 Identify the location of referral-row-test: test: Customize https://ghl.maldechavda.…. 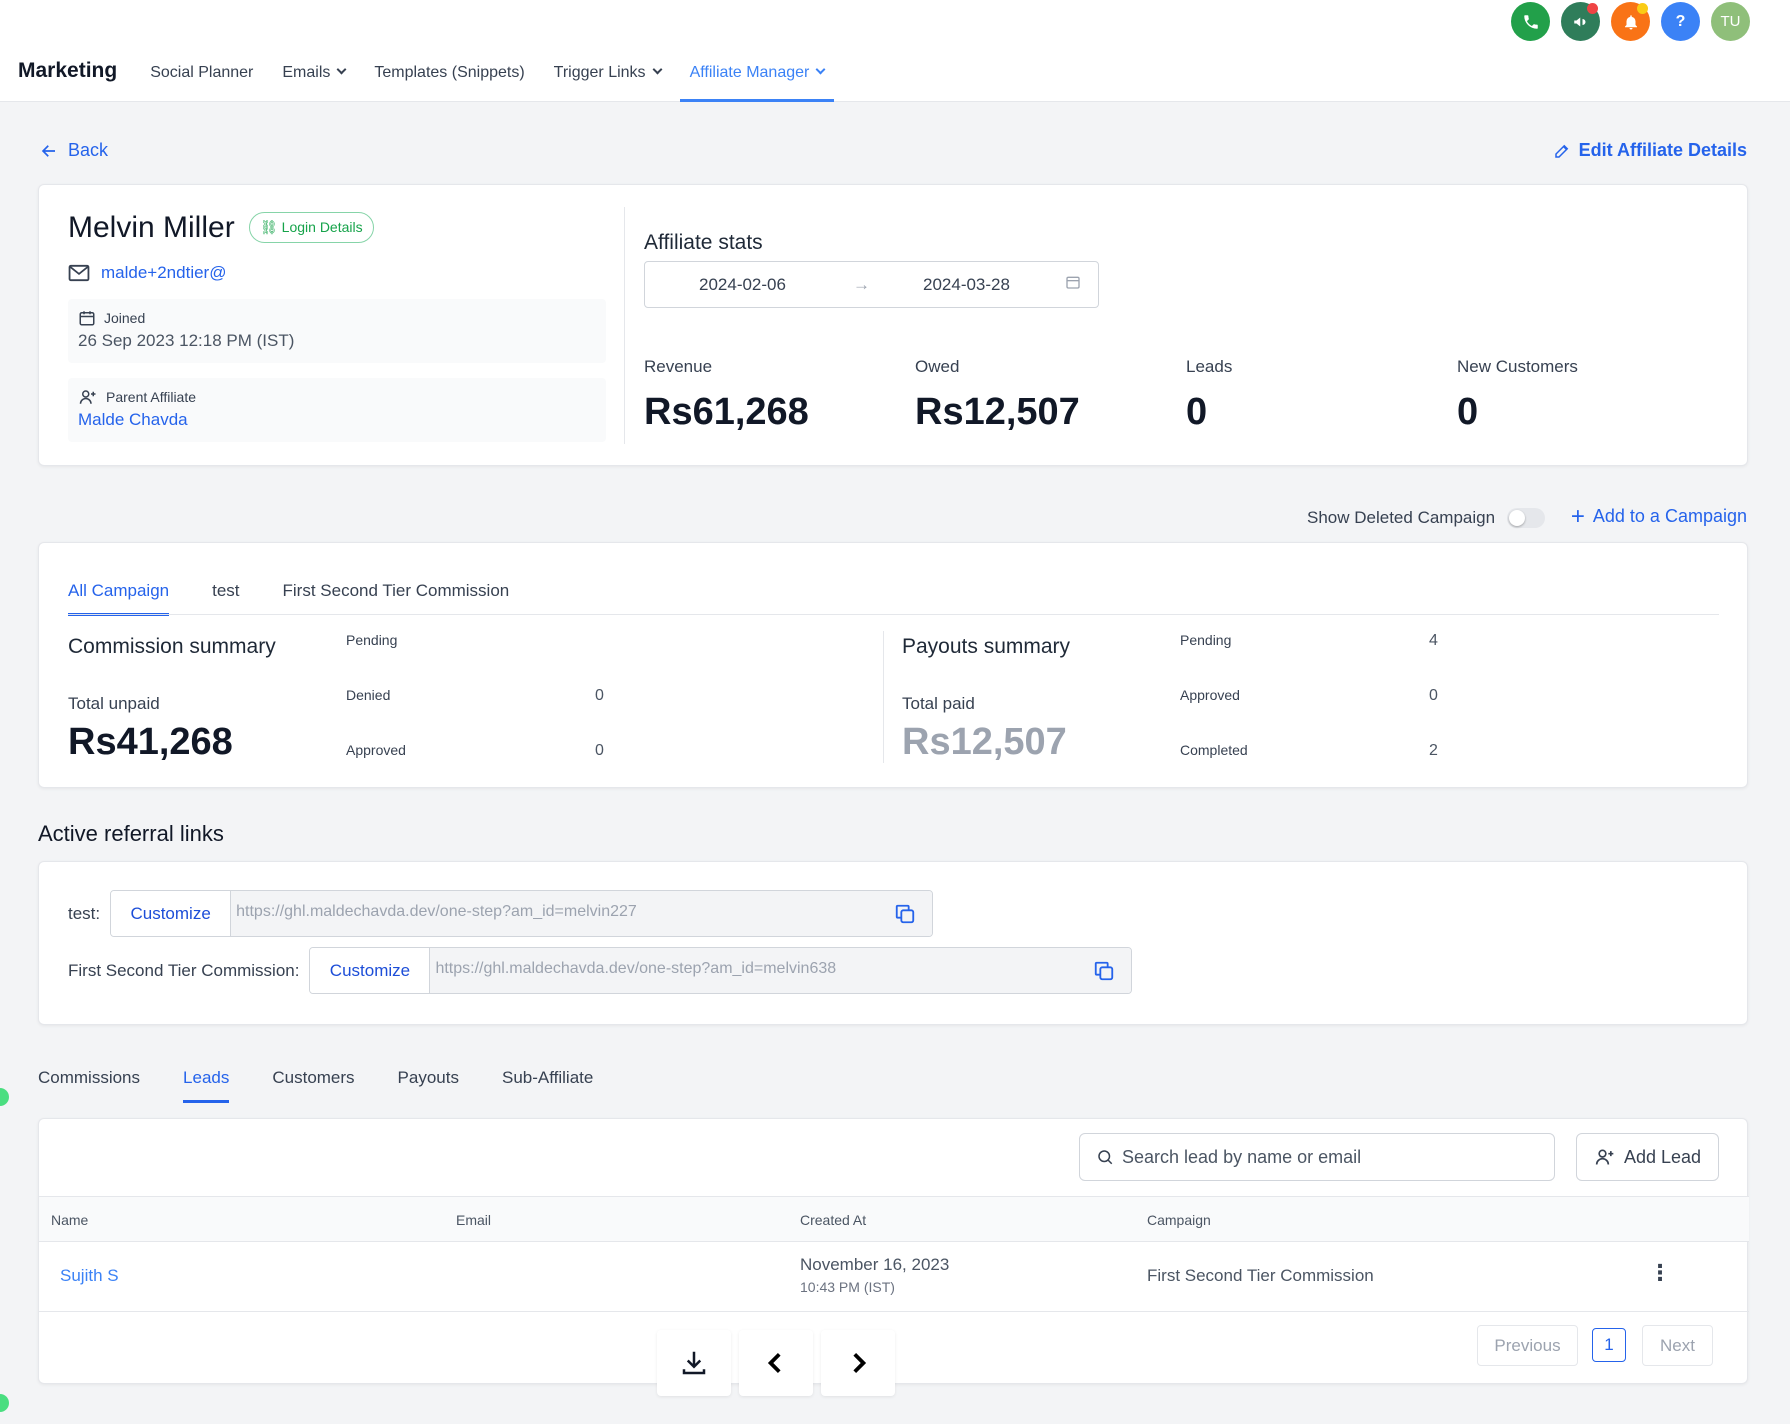
(501, 913).